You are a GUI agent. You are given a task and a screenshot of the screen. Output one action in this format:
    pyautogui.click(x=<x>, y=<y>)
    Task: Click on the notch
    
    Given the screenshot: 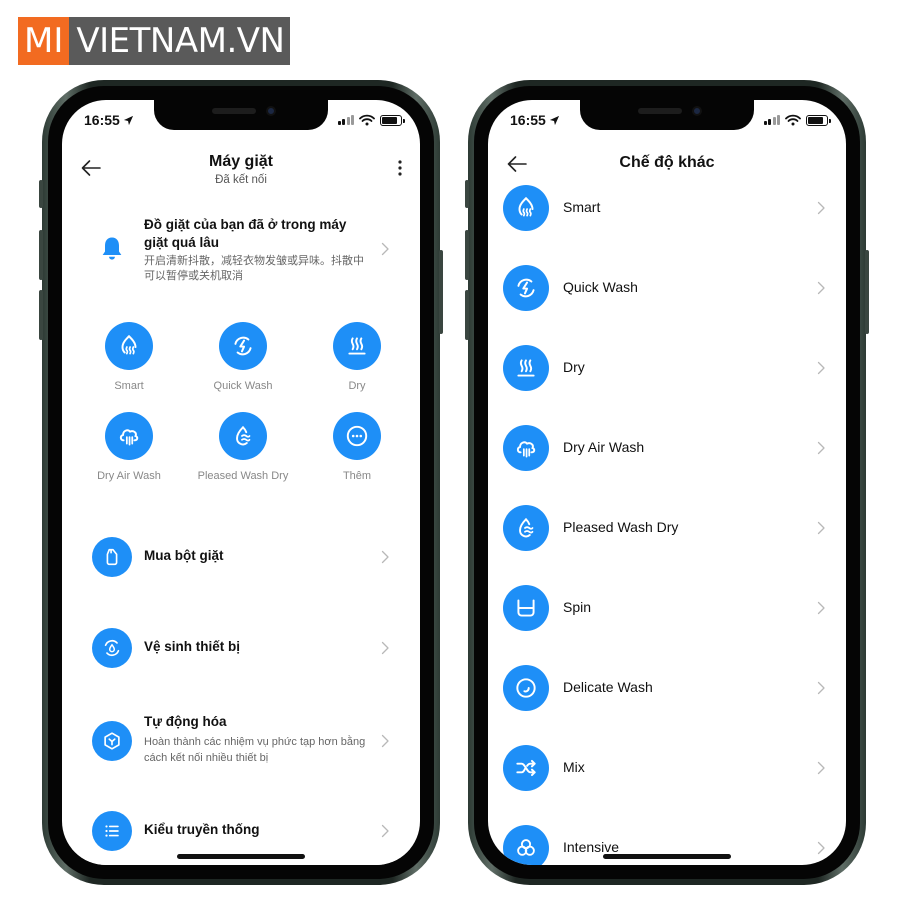 What is the action you would take?
    pyautogui.click(x=667, y=115)
    